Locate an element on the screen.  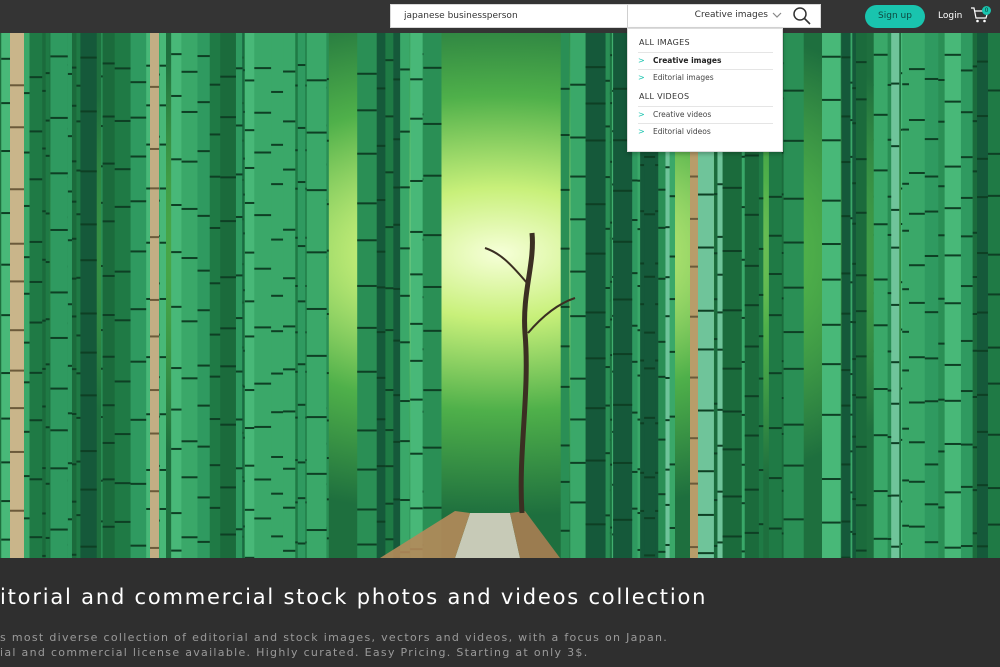
search-type-label: Creative images is located at coordinates (731, 15).